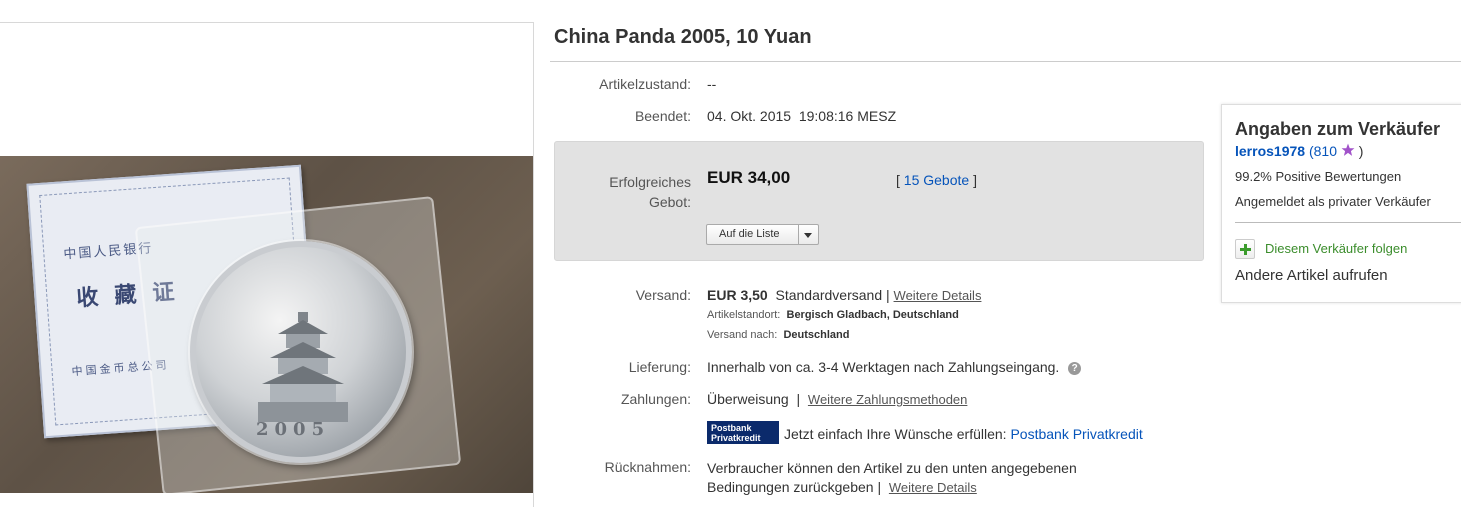 Image resolution: width=1461 pixels, height=507 pixels. I want to click on bid-count: [ 15 Gebote ], so click(936, 180).